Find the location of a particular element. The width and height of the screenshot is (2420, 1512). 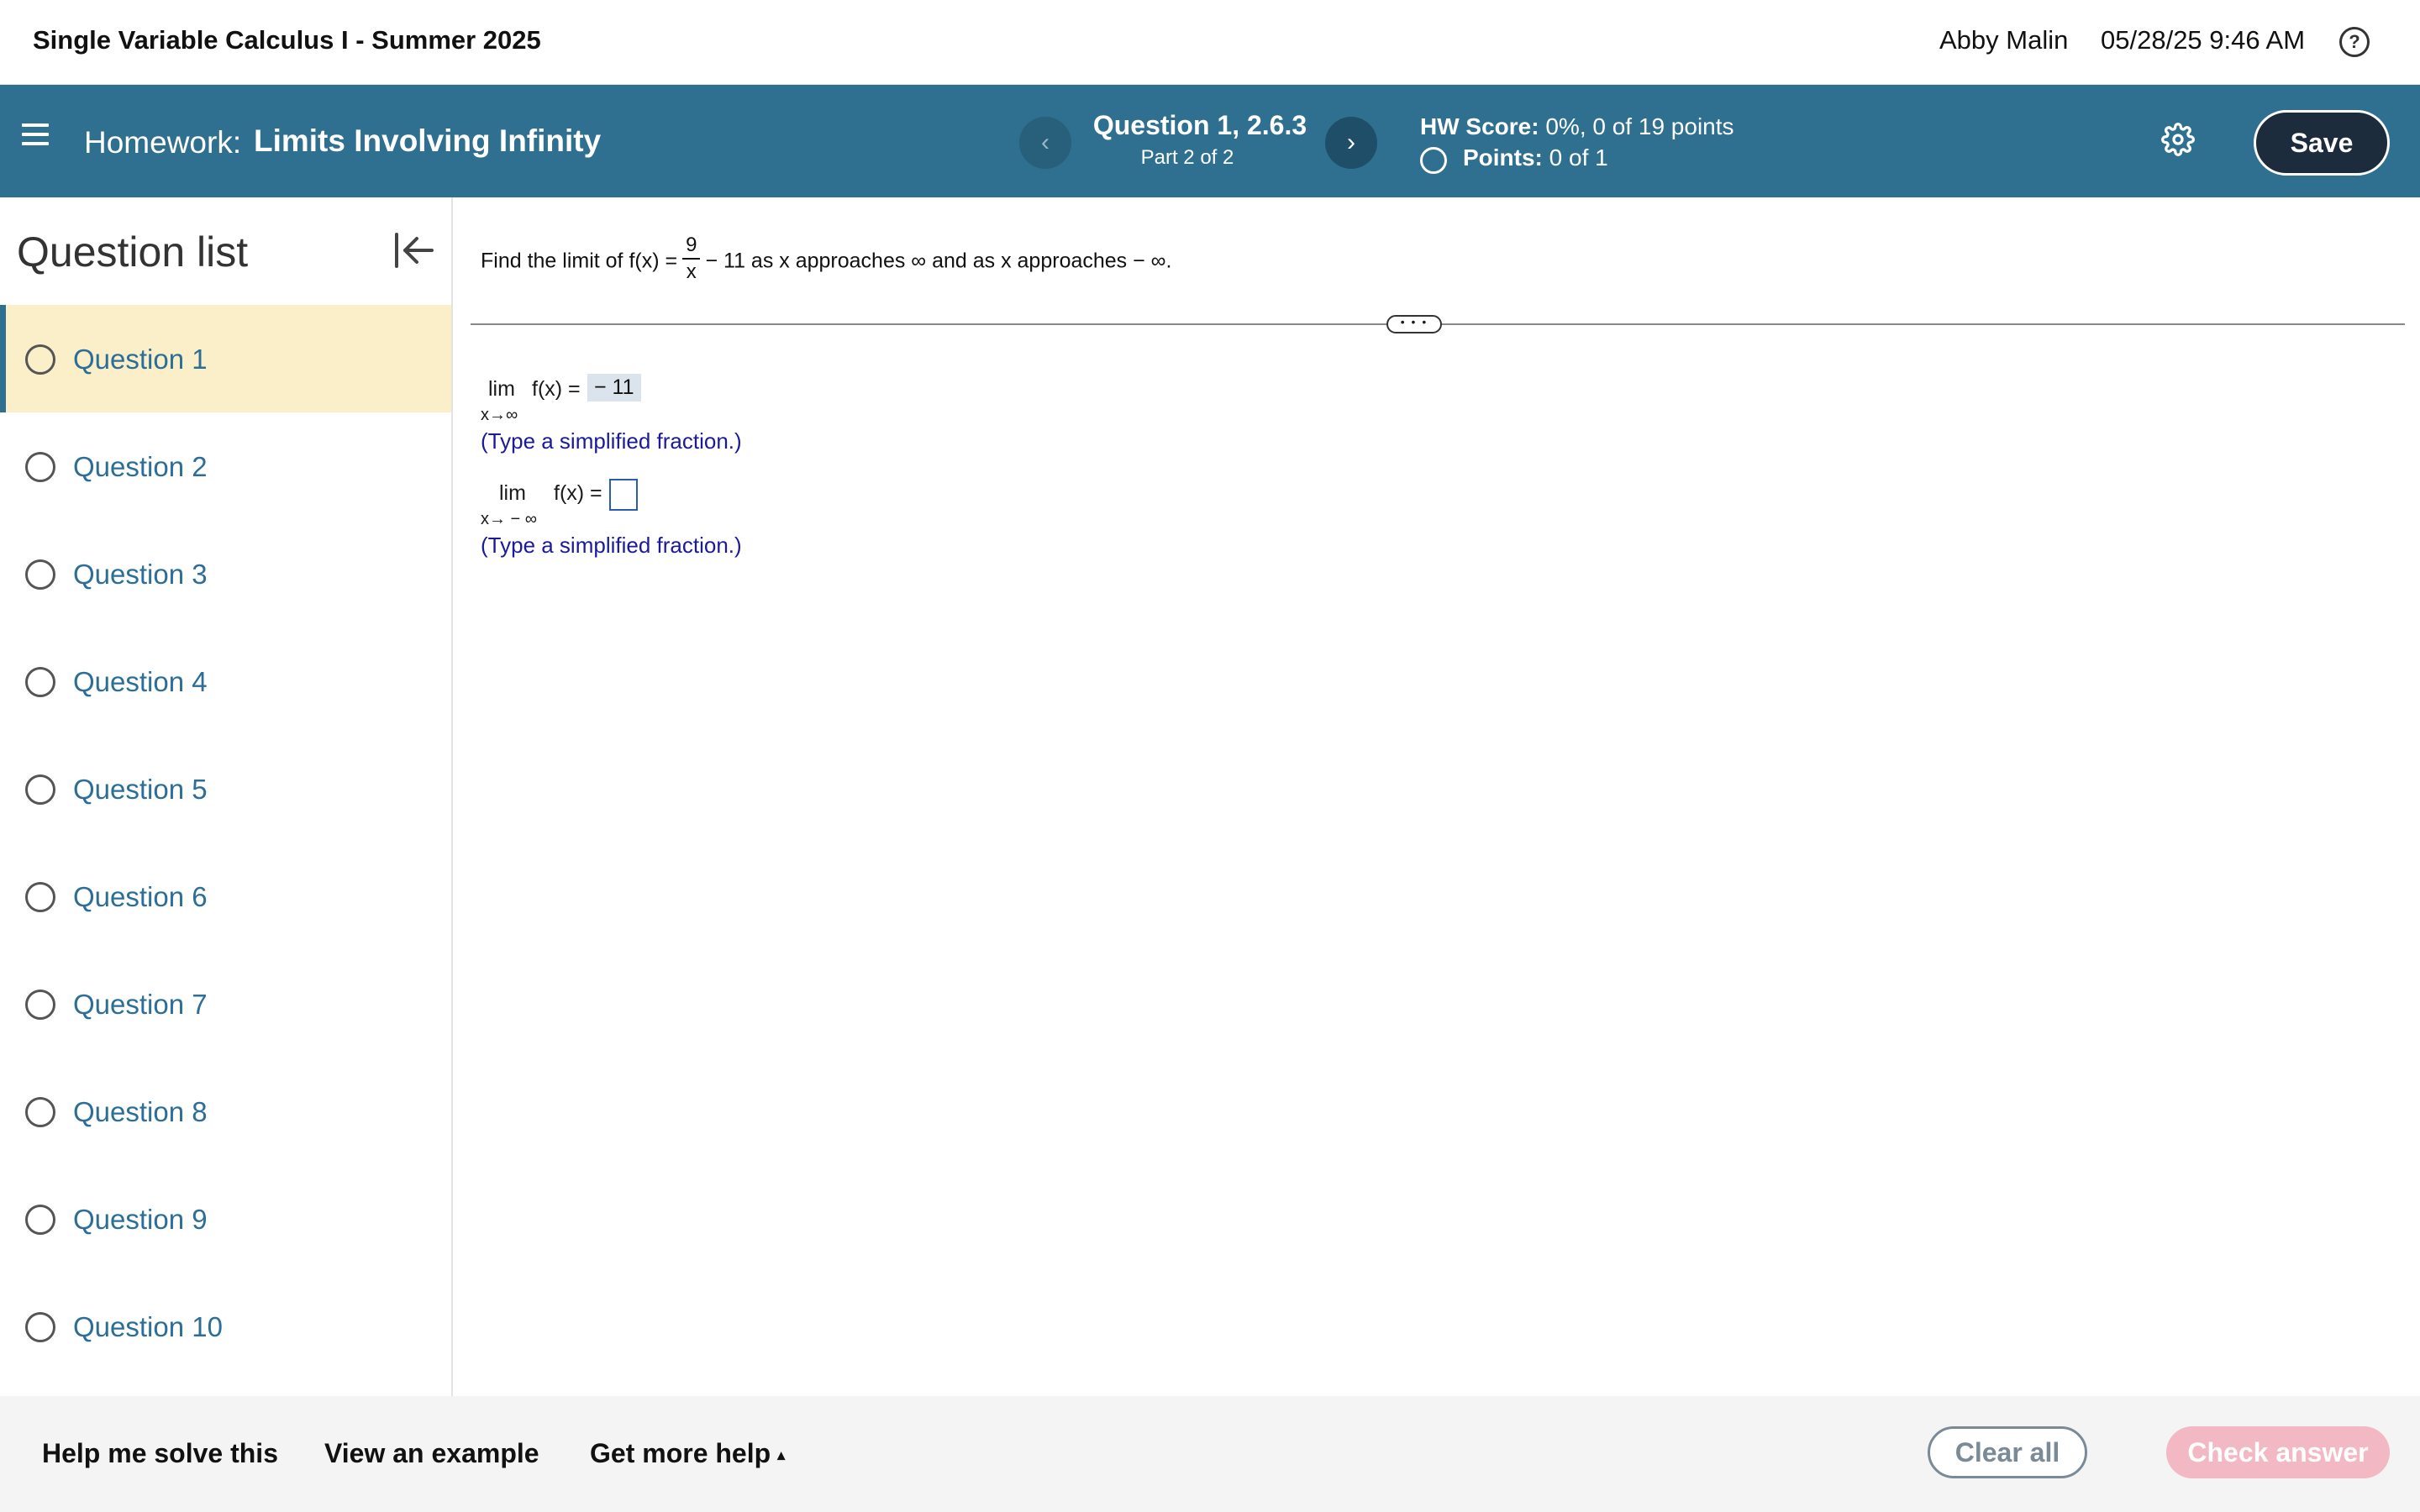

question-label: Question 1 is located at coordinates (140, 359).